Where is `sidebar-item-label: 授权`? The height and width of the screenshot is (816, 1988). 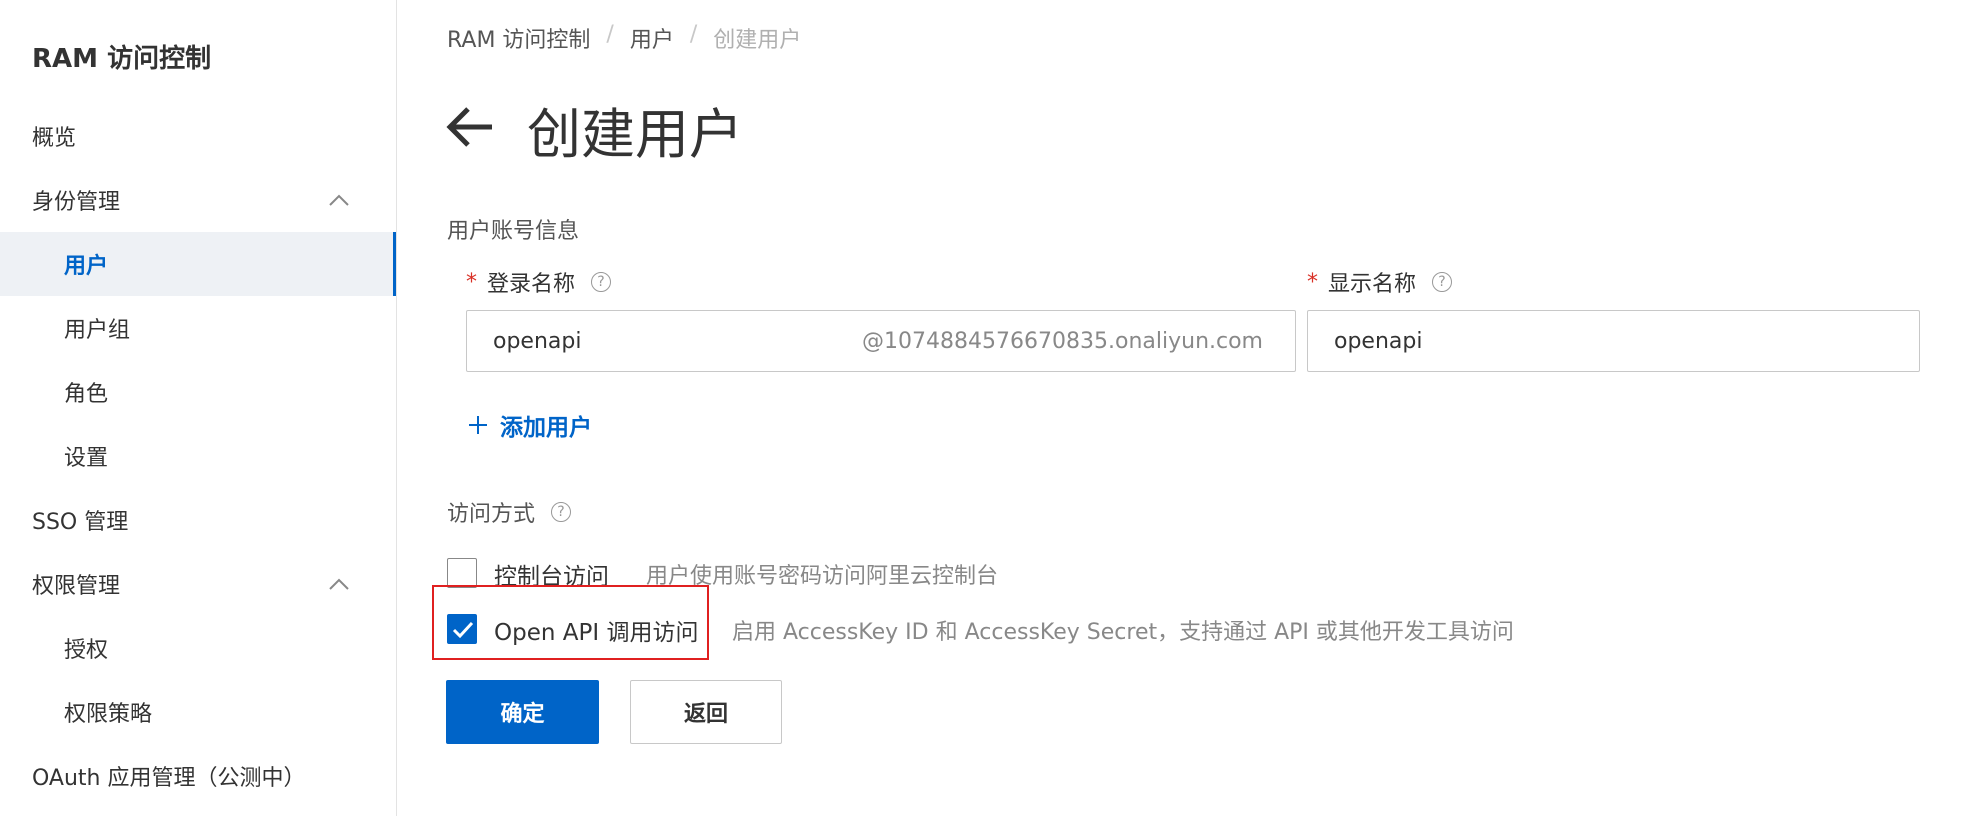 sidebar-item-label: 授权 is located at coordinates (86, 650).